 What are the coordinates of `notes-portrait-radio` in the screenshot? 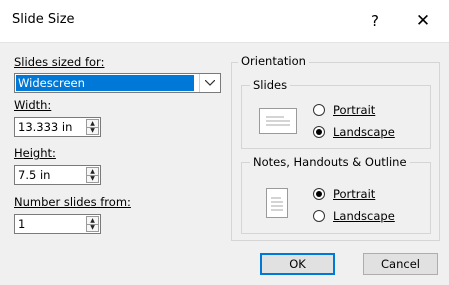 It's located at (319, 194).